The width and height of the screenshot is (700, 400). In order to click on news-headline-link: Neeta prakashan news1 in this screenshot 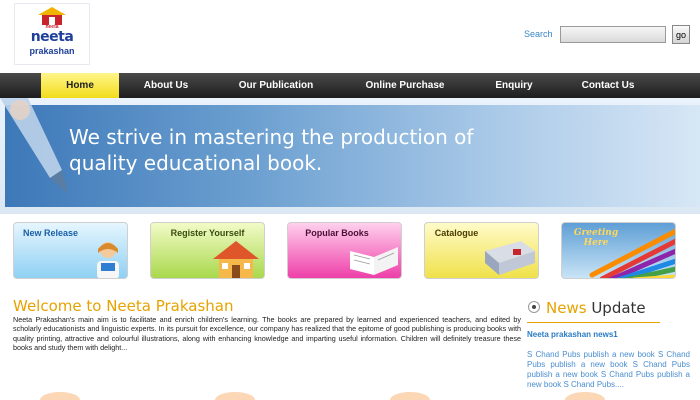, I will do `click(572, 334)`.